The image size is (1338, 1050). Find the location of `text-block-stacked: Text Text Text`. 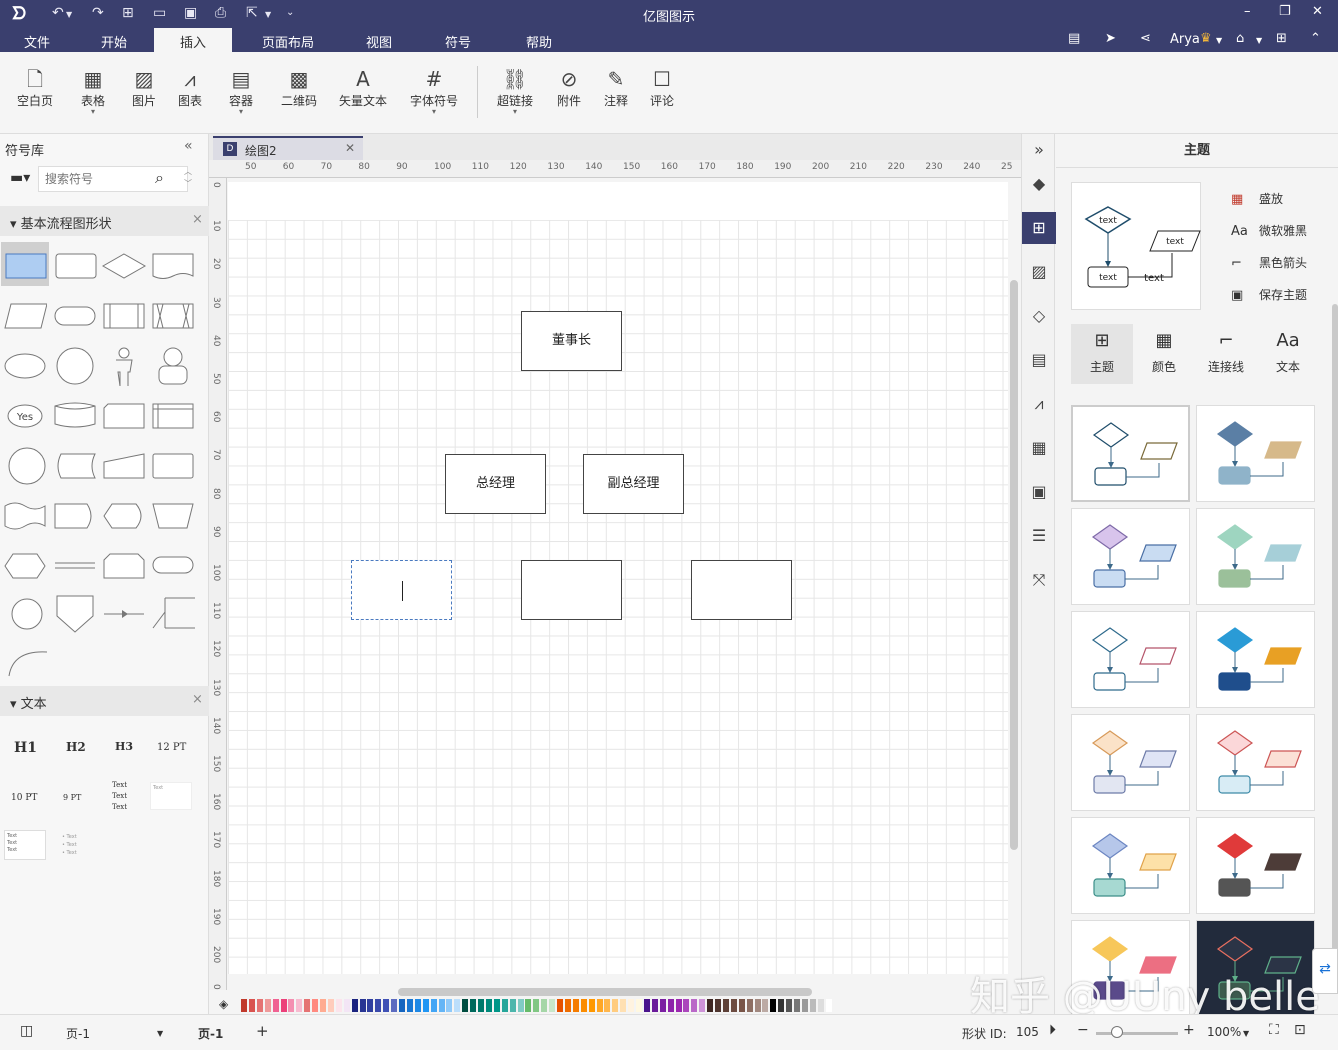

text-block-stacked: Text Text Text is located at coordinates (119, 796).